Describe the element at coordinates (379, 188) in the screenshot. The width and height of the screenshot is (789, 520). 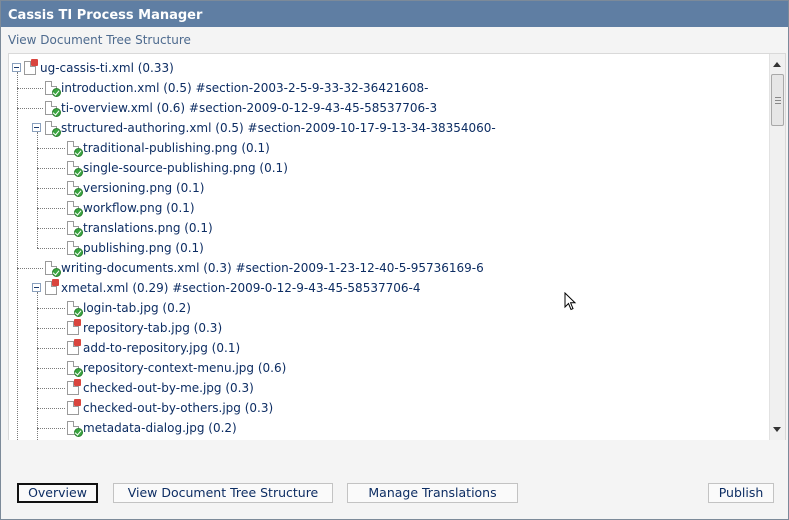
I see `tree-row: versioning.png (0.1)` at that location.